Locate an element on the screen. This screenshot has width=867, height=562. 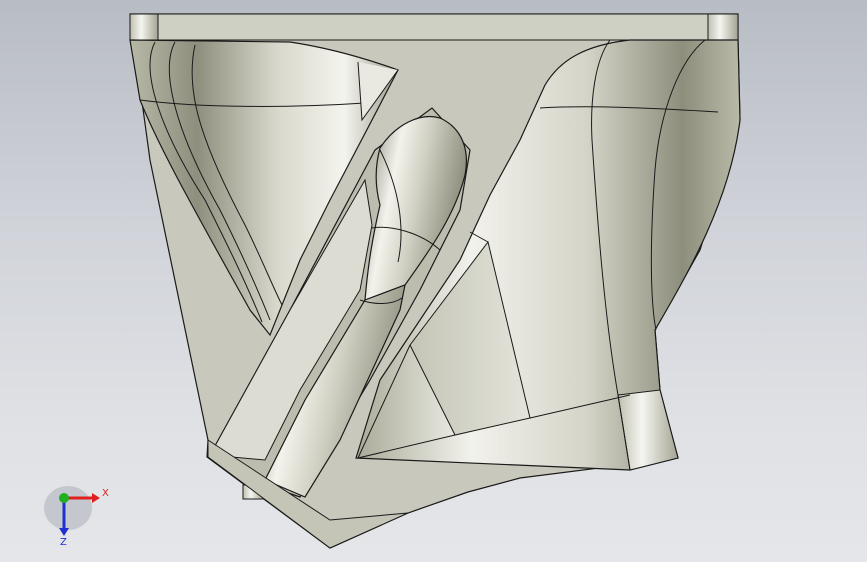
orientation-triad: X Z is located at coordinates (80, 513).